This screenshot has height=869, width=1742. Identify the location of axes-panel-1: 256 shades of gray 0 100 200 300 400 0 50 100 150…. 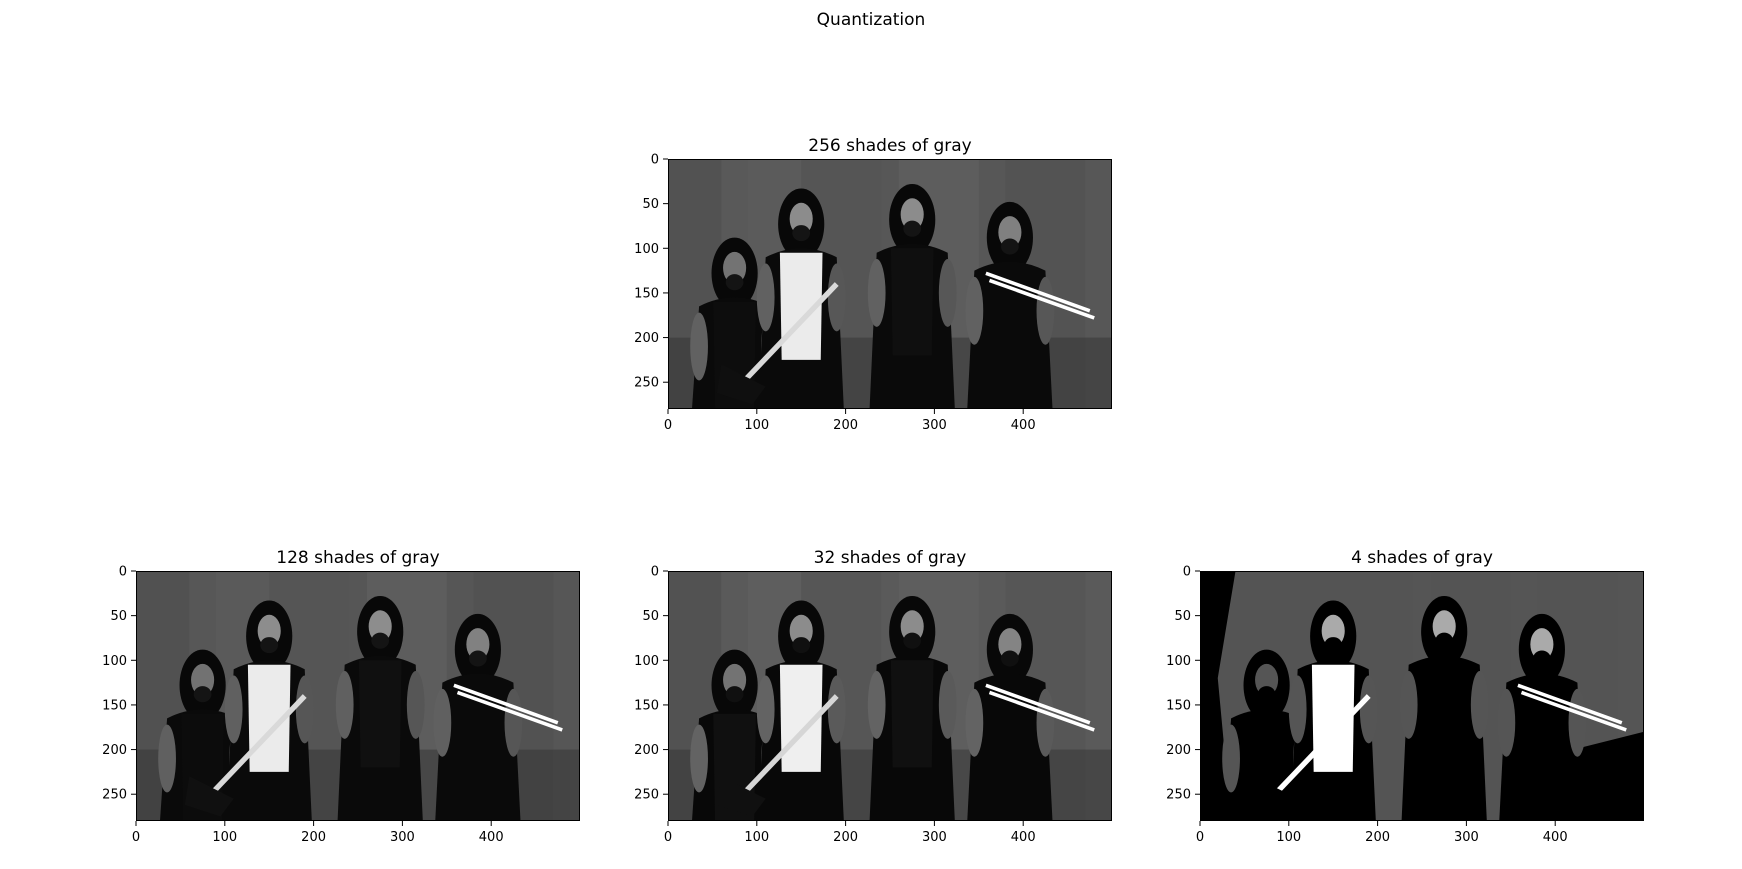
(873, 284).